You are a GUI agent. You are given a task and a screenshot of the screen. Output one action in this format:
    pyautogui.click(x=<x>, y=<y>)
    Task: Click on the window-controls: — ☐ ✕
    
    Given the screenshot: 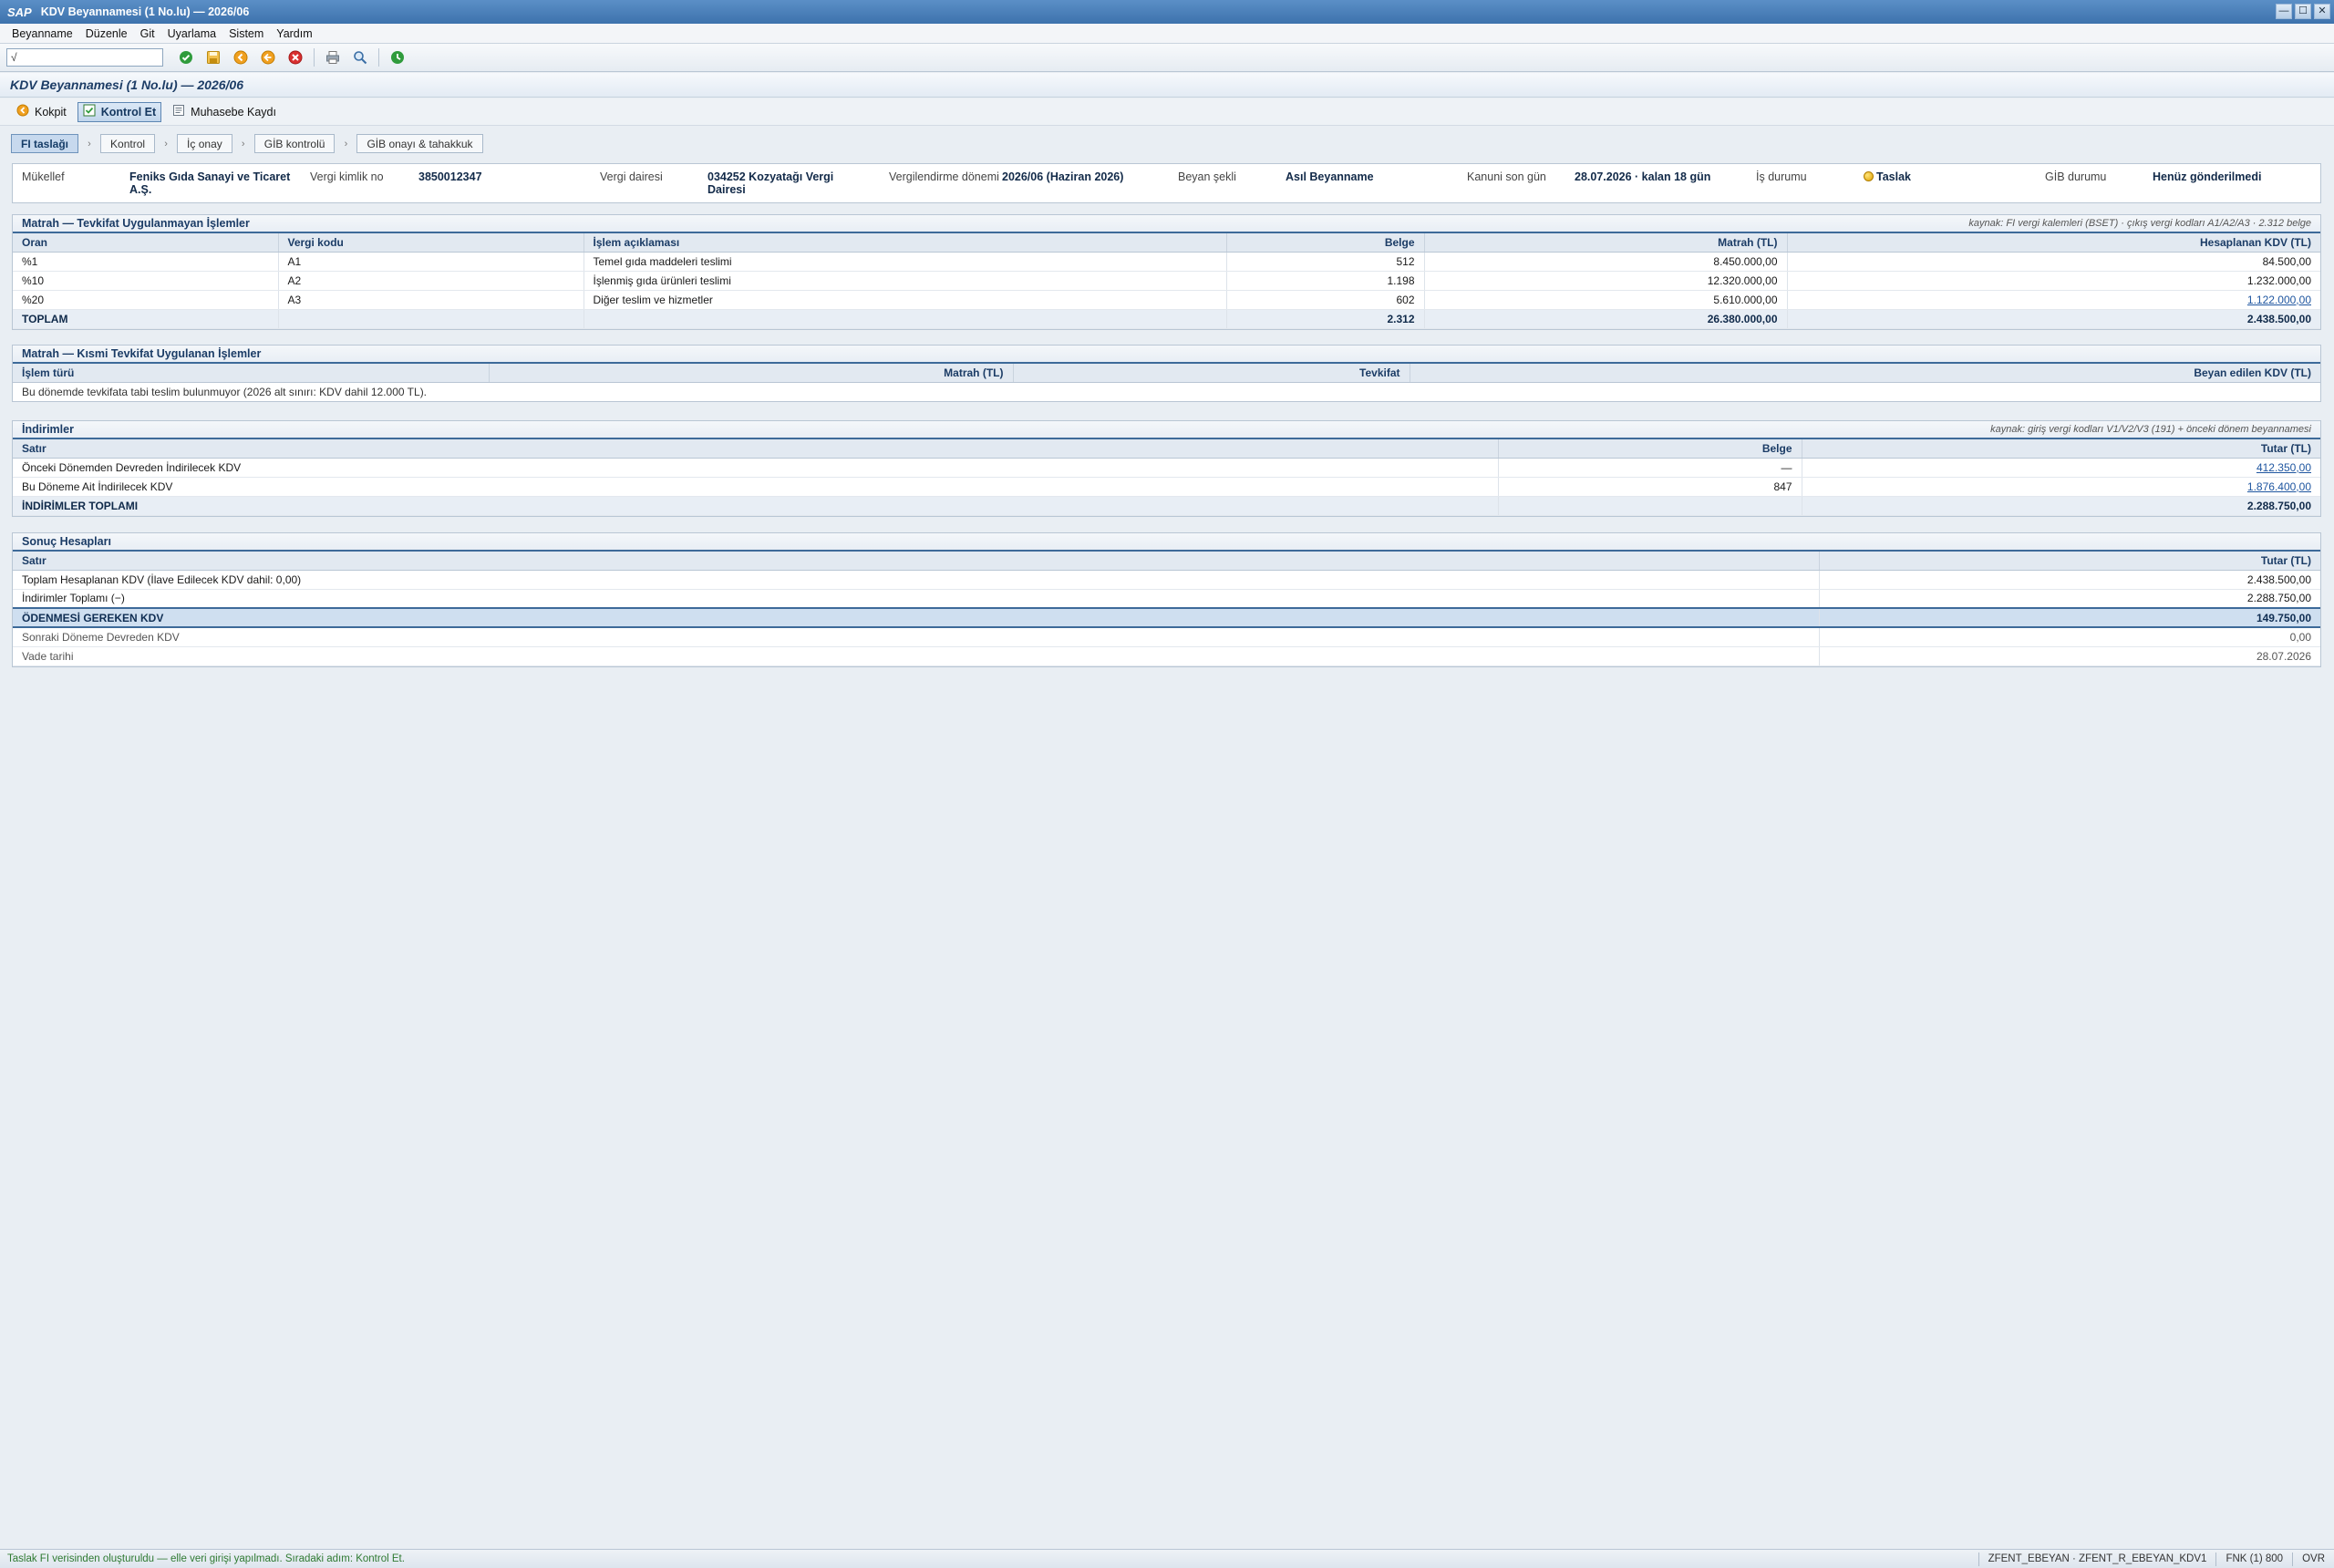 What is the action you would take?
    pyautogui.click(x=2303, y=11)
    